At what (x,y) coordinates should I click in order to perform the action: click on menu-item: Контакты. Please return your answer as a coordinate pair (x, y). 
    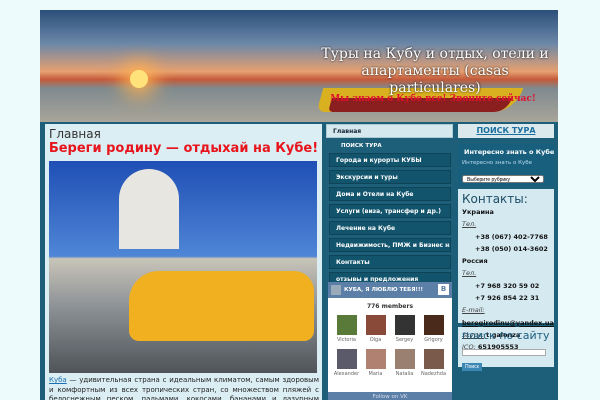
    Looking at the image, I should click on (390, 262).